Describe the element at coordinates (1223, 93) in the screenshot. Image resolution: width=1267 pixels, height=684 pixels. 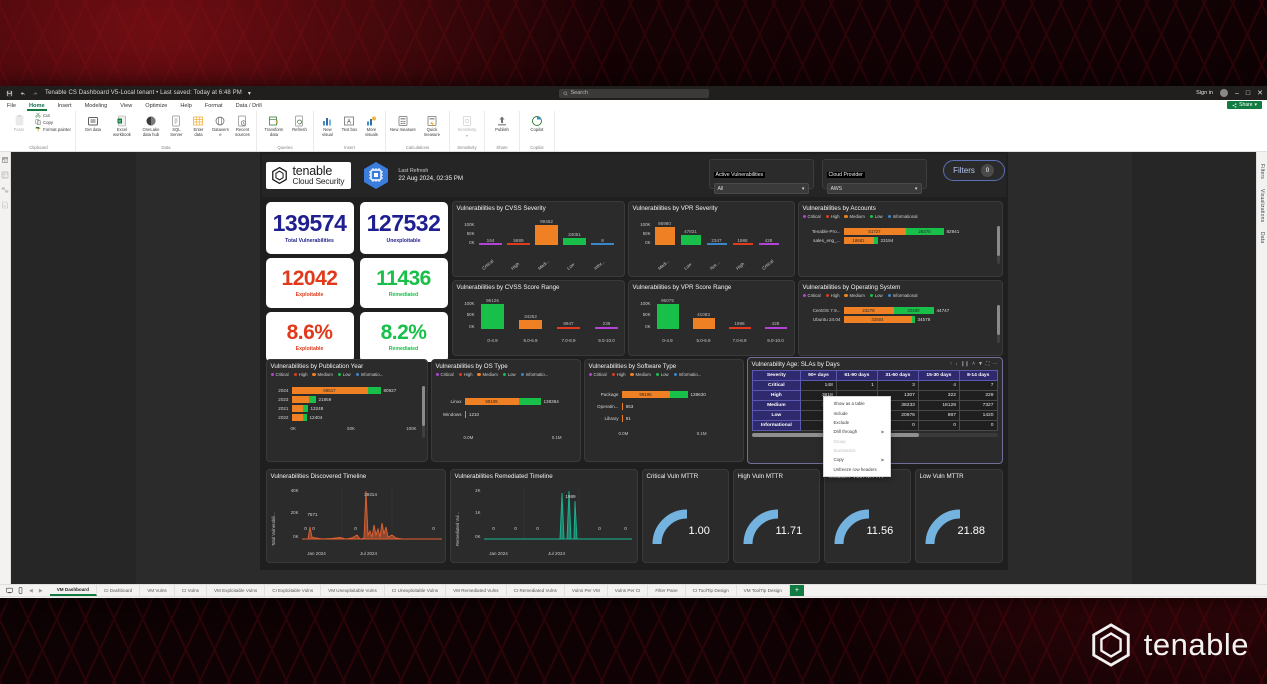
I see `avatar` at that location.